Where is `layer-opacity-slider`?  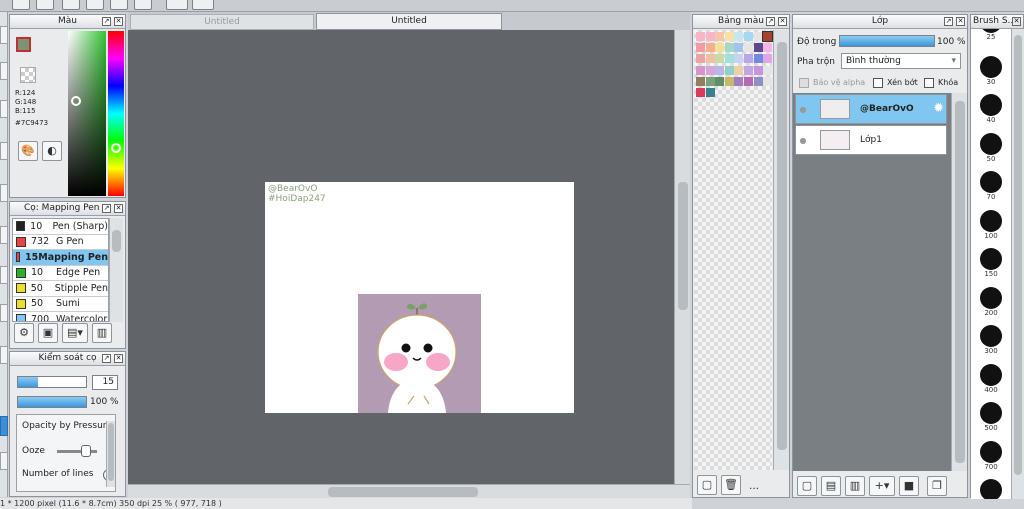 layer-opacity-slider is located at coordinates (887, 41).